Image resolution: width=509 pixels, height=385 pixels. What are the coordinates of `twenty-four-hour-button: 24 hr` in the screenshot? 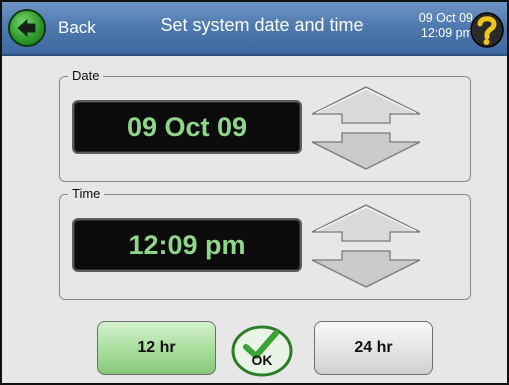 It's located at (373, 348).